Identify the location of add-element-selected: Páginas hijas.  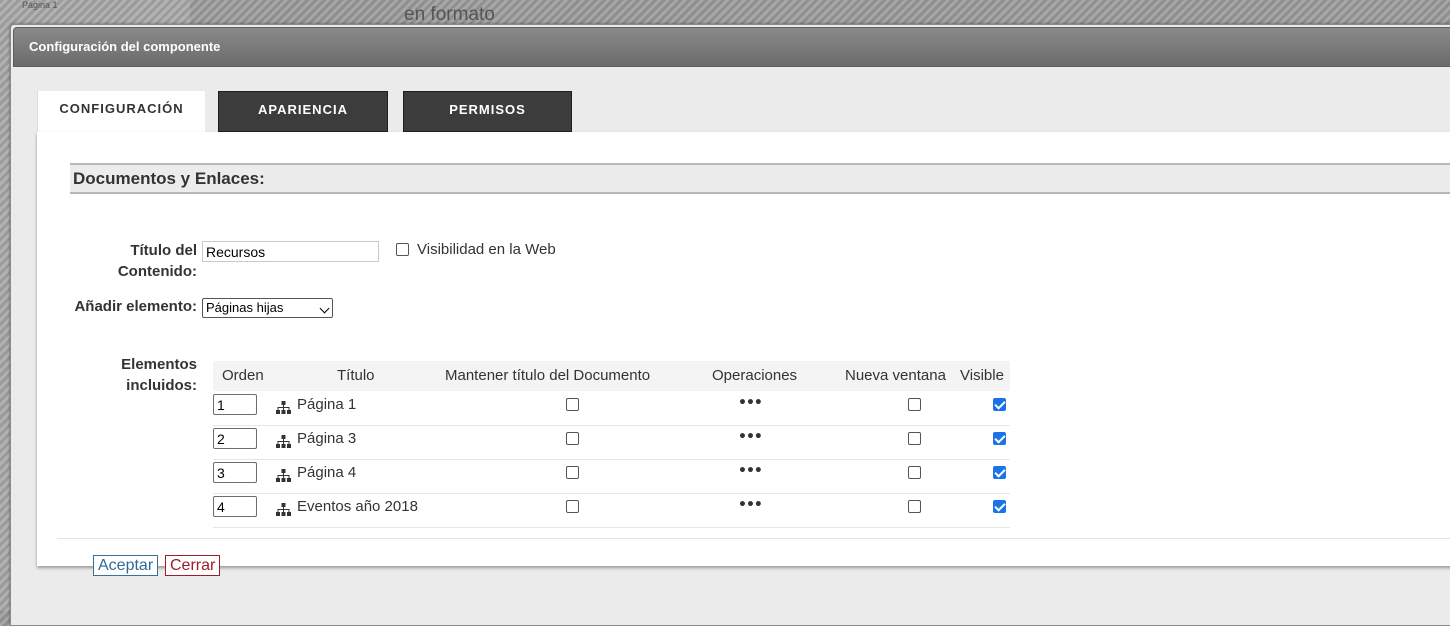
(245, 307).